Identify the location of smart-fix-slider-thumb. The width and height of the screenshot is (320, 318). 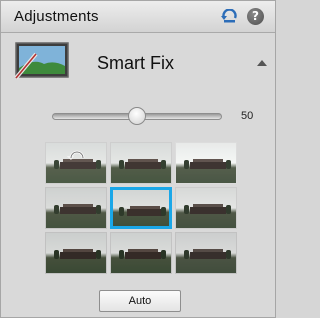
(137, 116).